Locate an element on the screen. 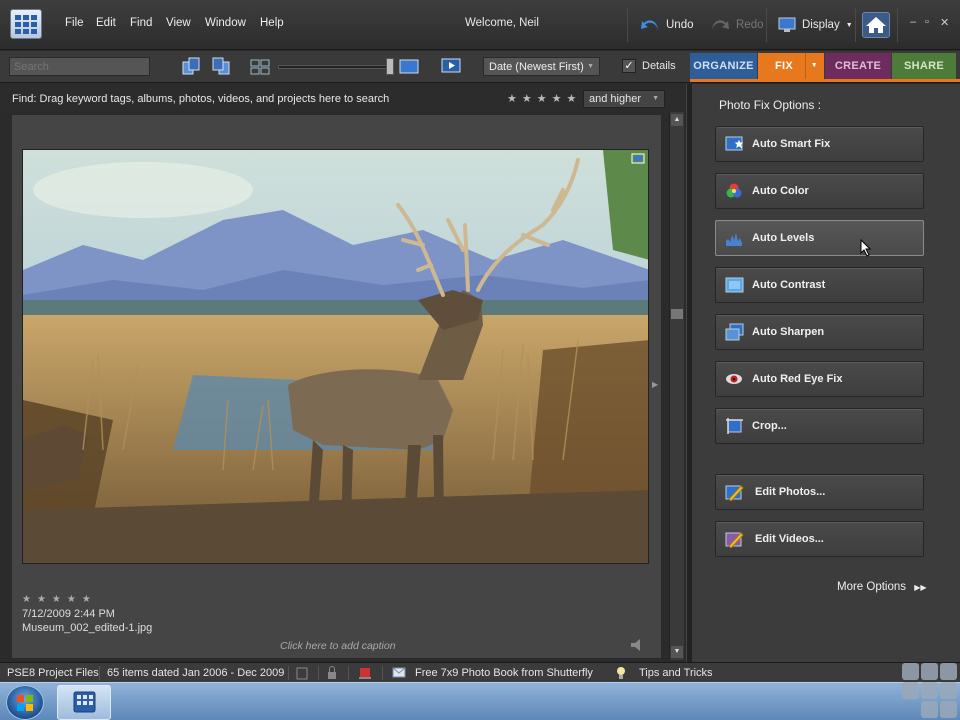  scrollbar-thumb is located at coordinates (677, 314).